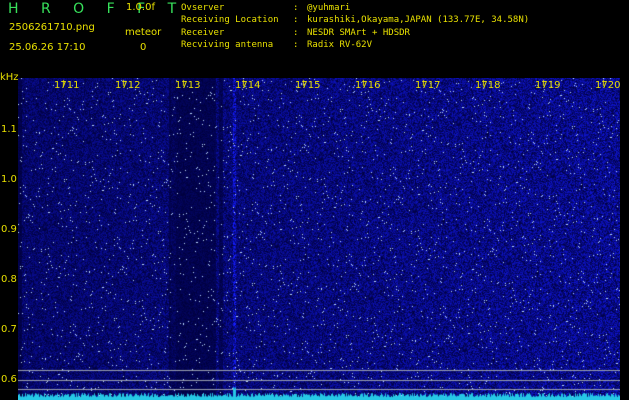  I want to click on info-value: NESDR SMArt + HDSDR, so click(358, 32).